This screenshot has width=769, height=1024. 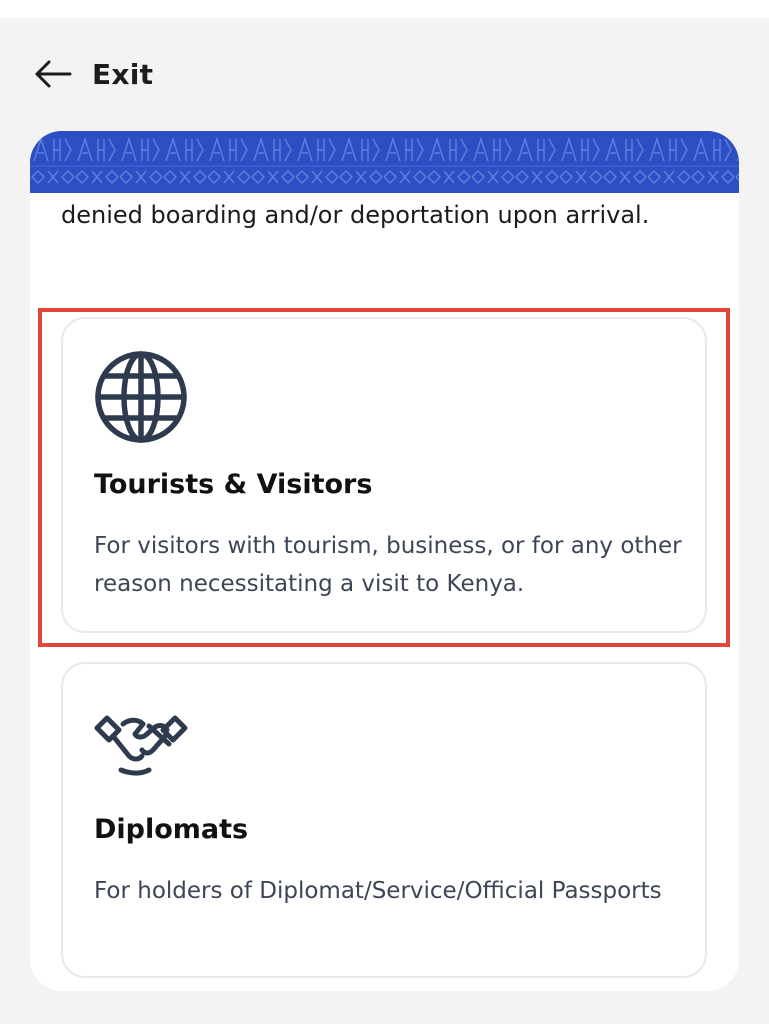 I want to click on decorative-banner, so click(x=384, y=162).